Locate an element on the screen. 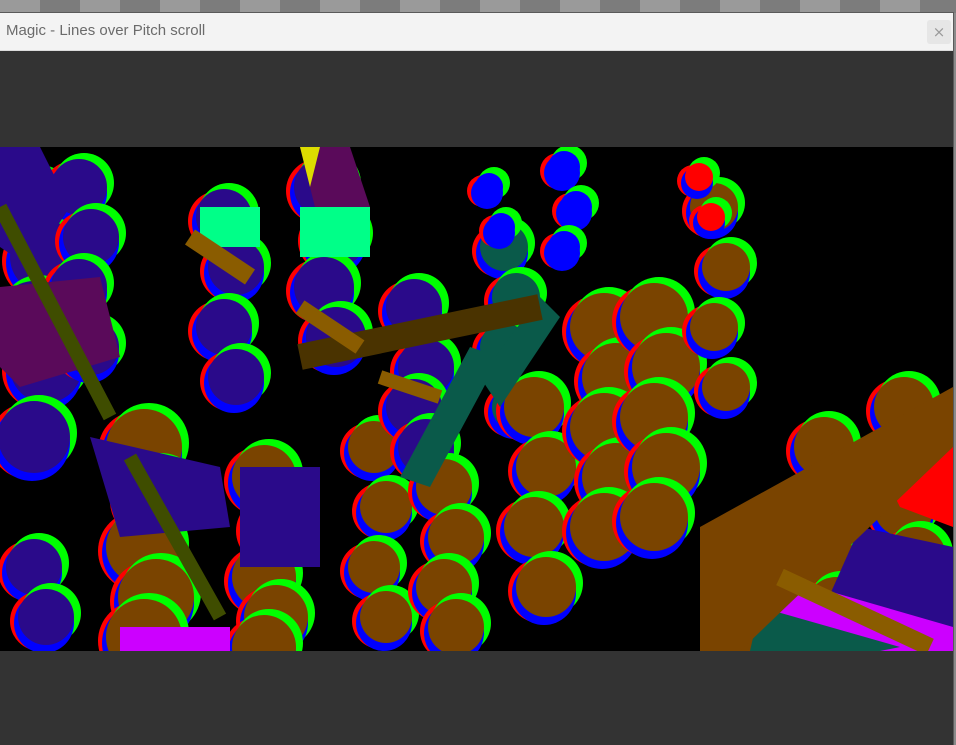 The width and height of the screenshot is (956, 745). close-icon: × is located at coordinates (939, 32).